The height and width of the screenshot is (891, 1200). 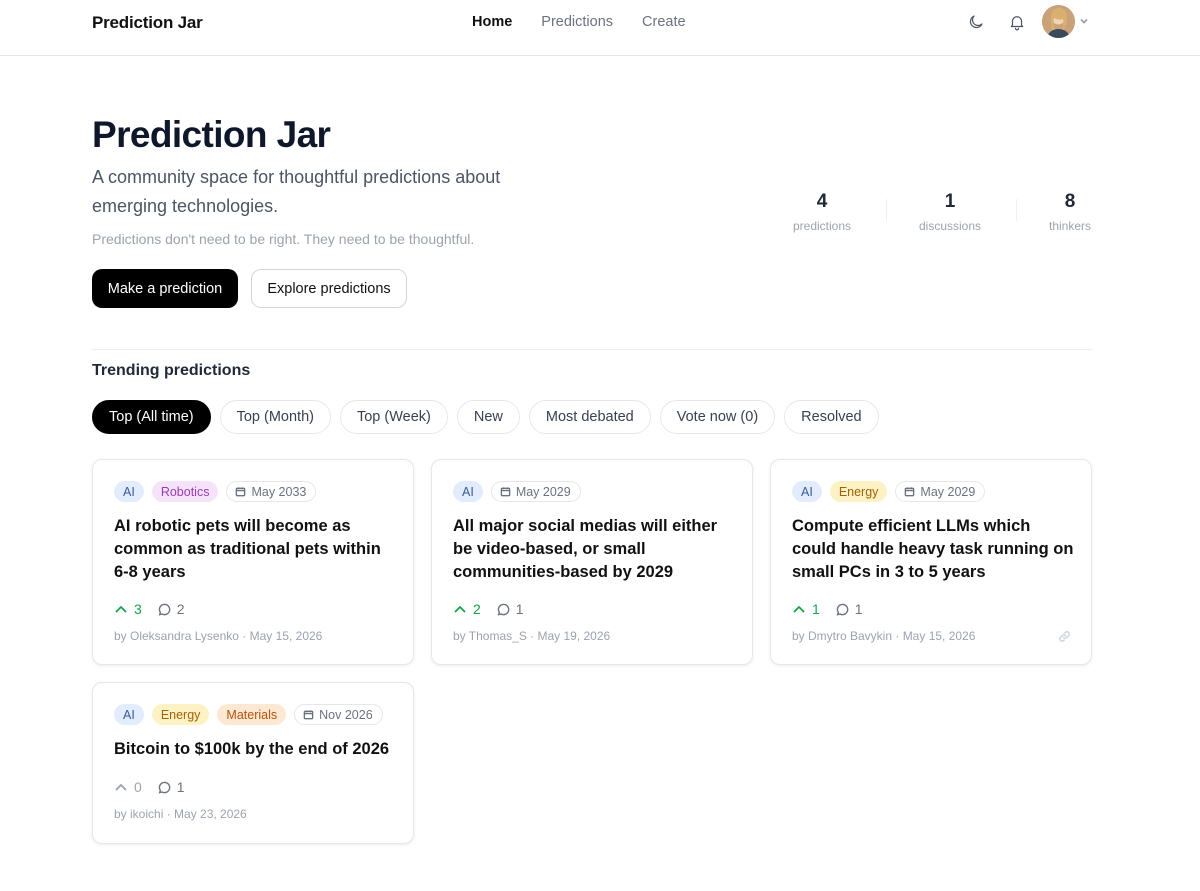 I want to click on stat-discussions: 1 discussions, so click(x=950, y=212).